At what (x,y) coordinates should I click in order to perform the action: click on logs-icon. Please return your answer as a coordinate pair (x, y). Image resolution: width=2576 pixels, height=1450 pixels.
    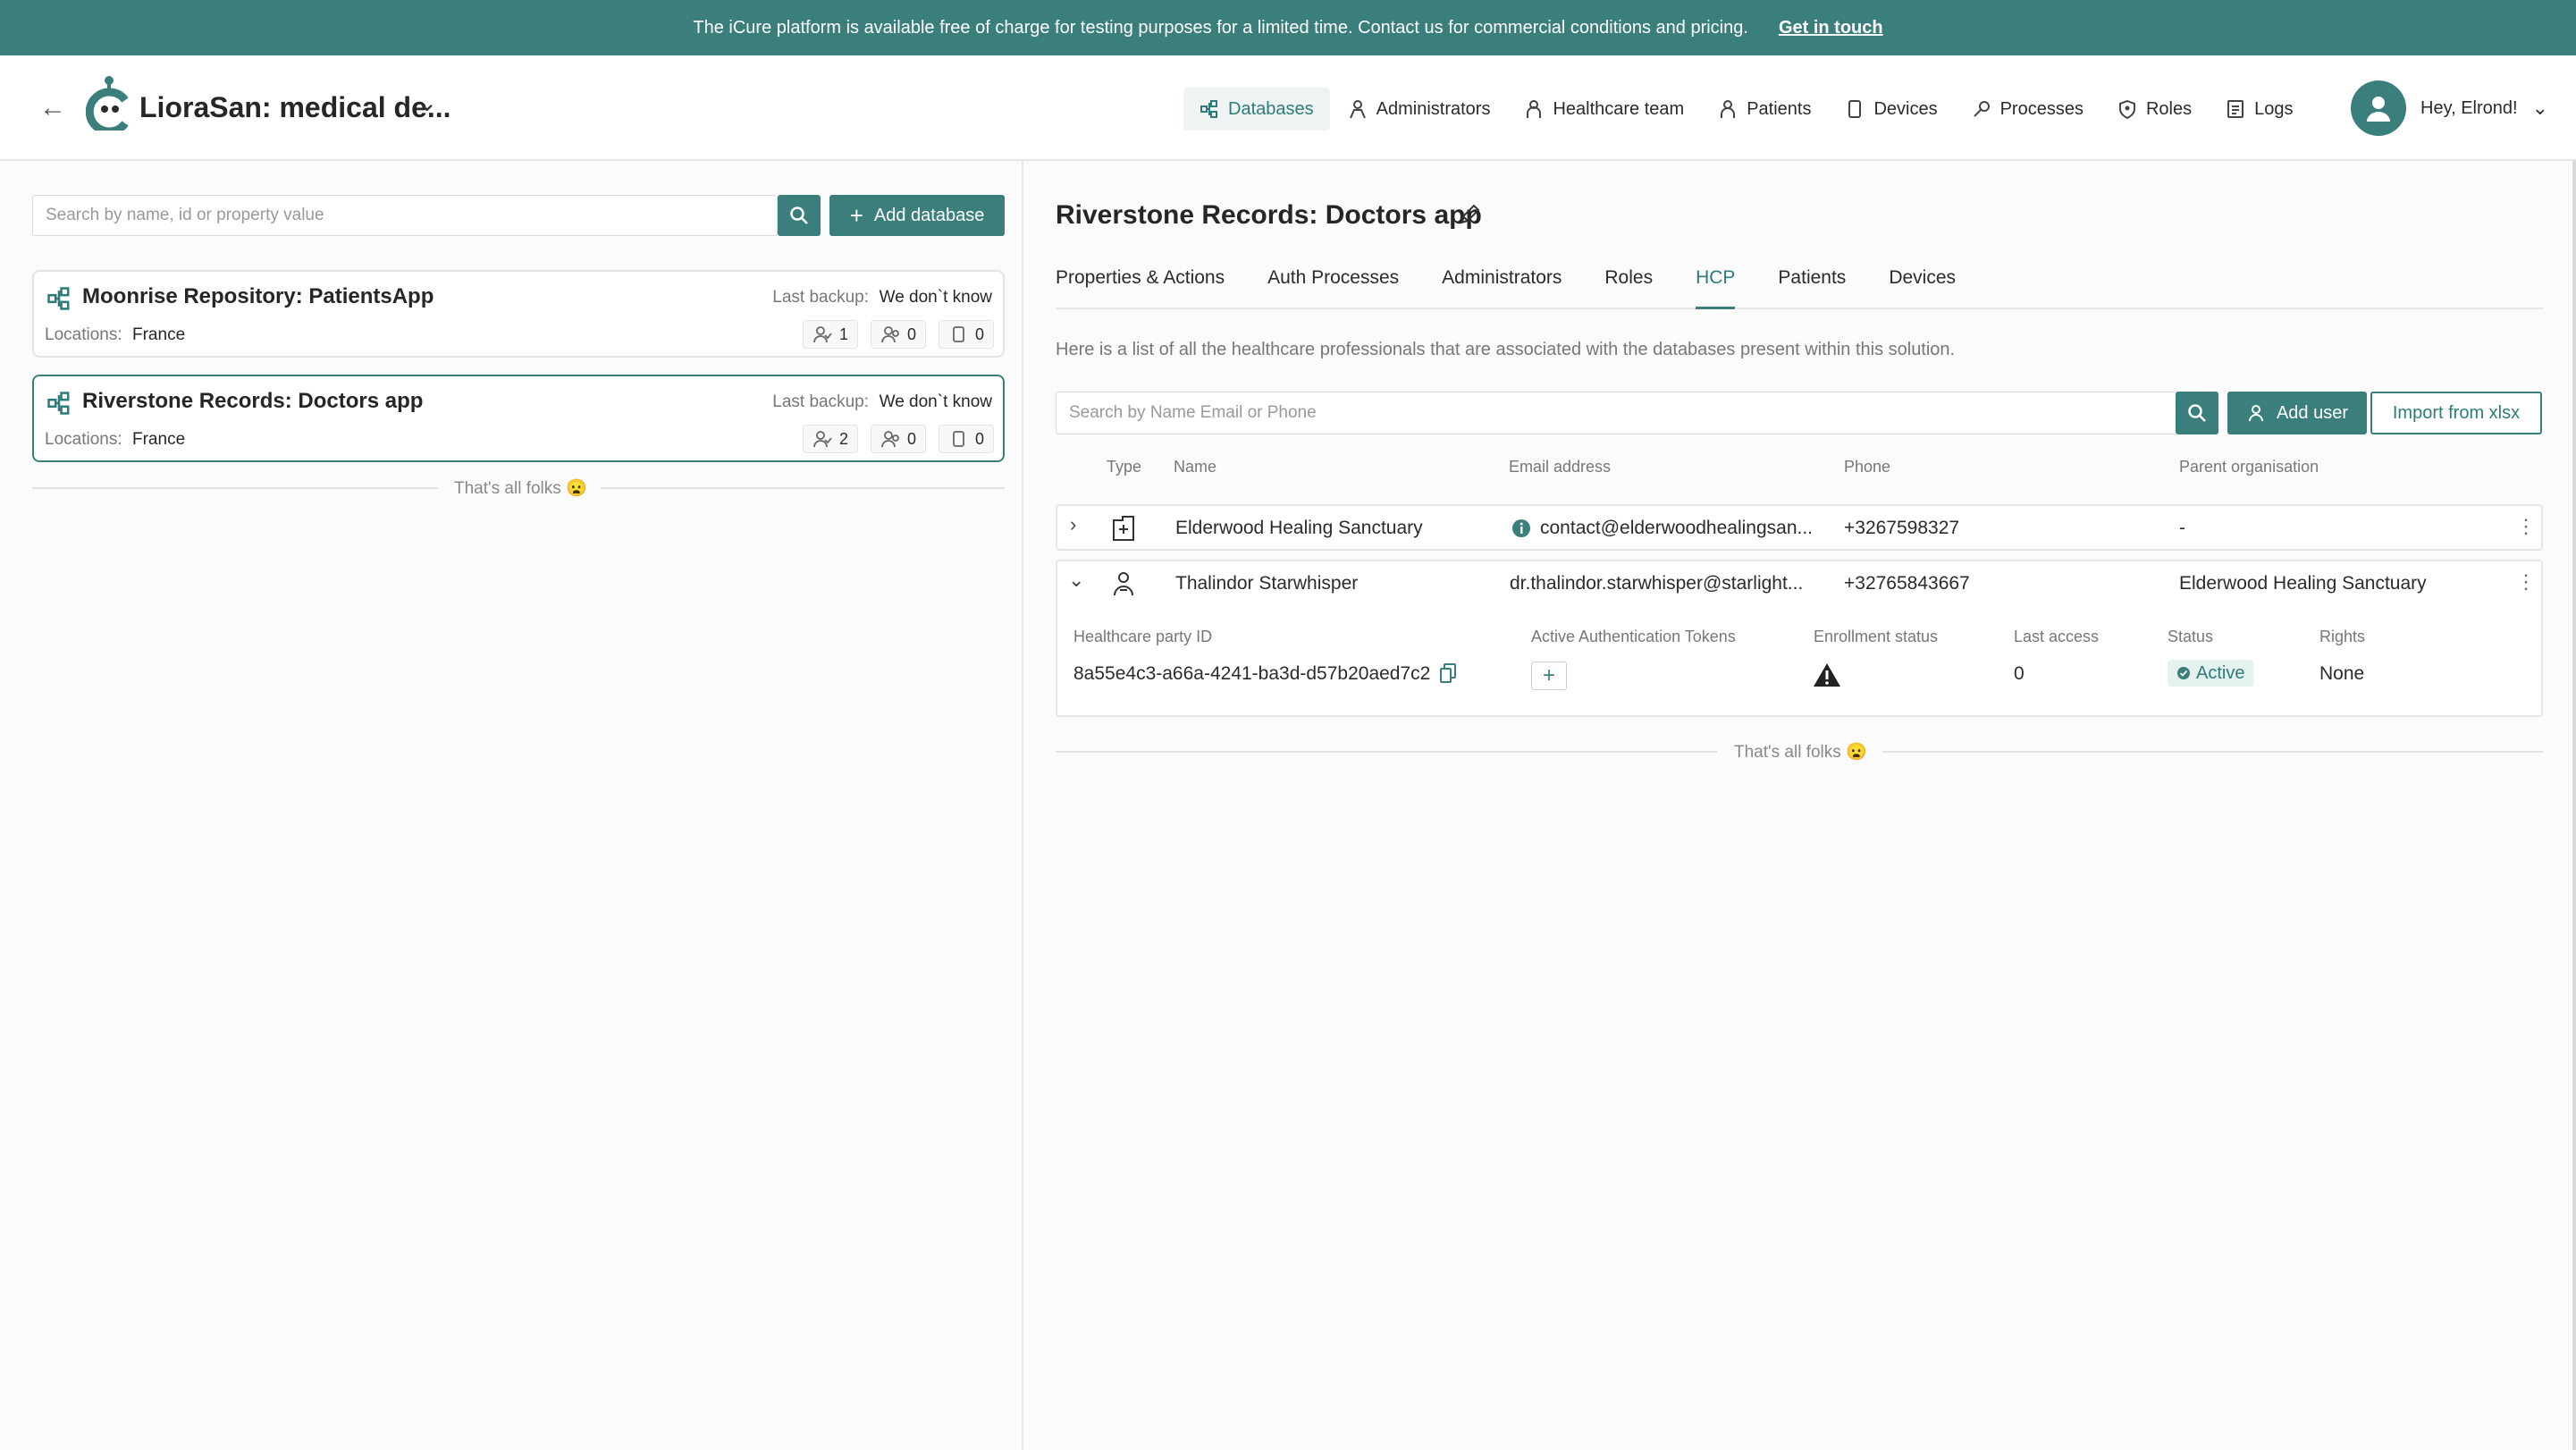
    Looking at the image, I should click on (2236, 109).